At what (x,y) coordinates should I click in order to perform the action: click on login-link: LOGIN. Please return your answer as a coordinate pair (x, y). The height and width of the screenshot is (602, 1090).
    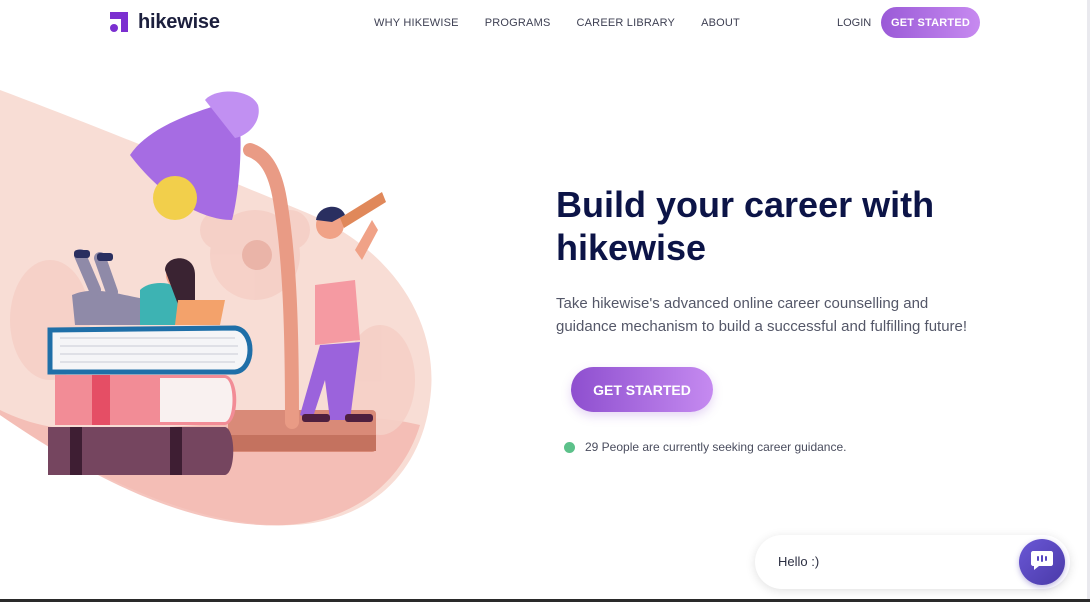
    Looking at the image, I should click on (854, 23).